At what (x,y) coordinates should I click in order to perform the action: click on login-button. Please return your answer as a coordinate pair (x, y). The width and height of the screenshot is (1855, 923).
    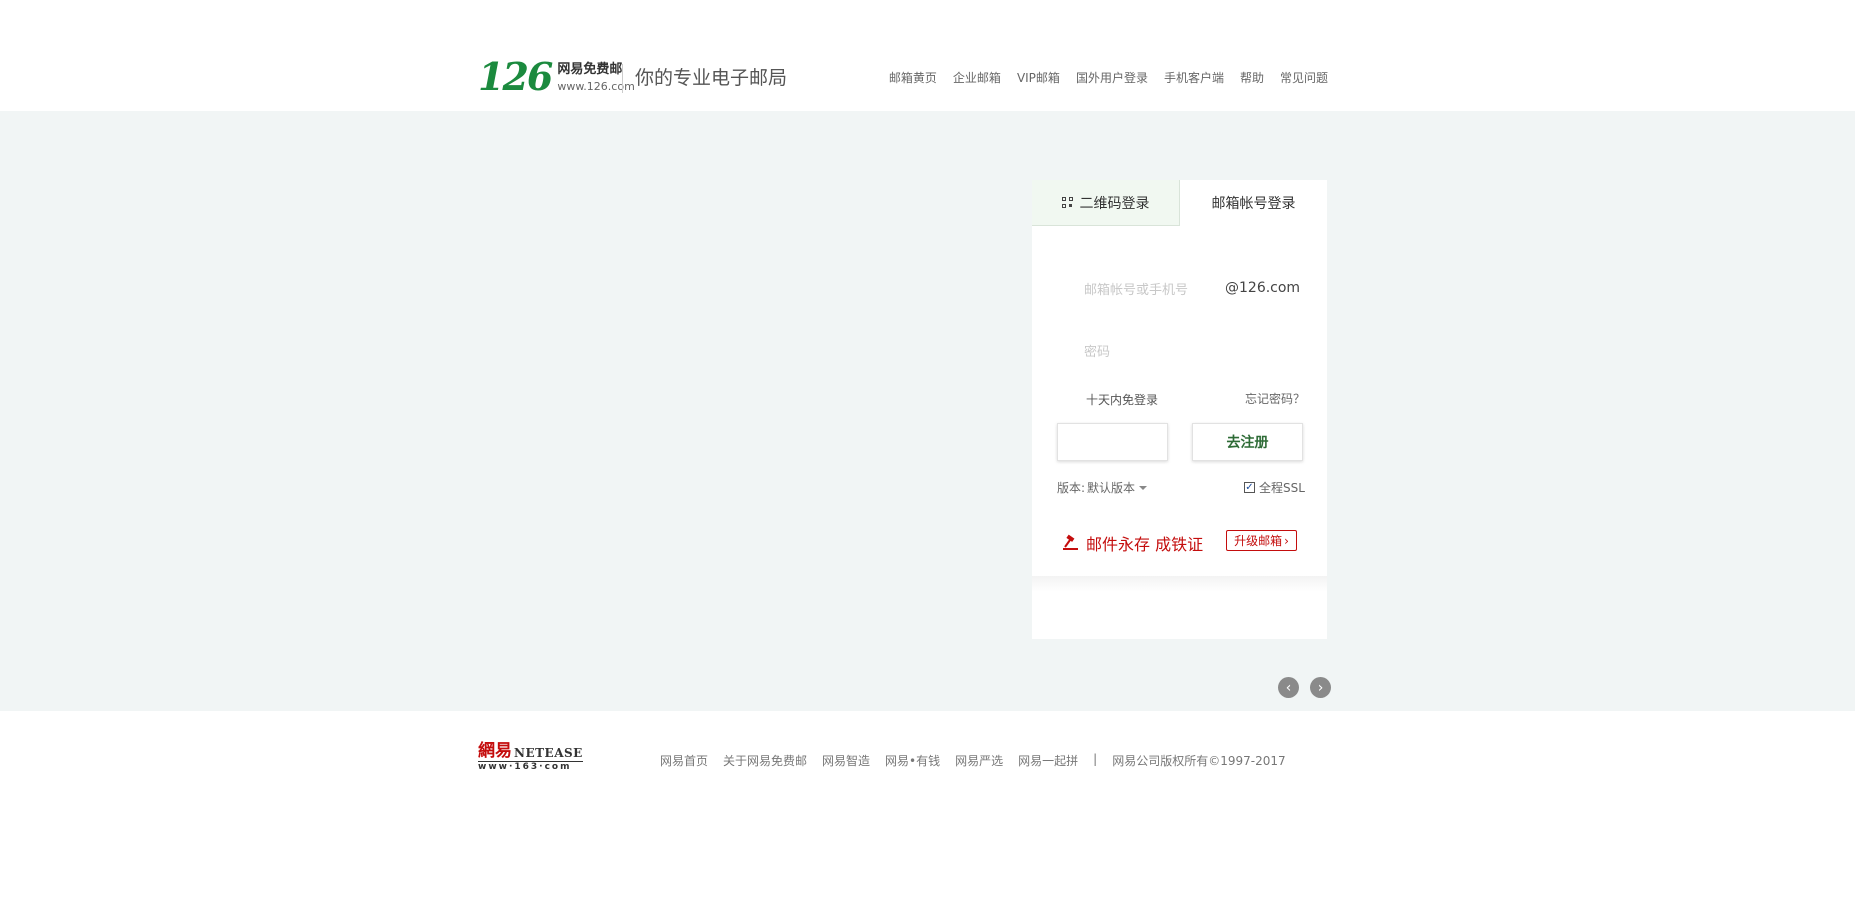
    Looking at the image, I should click on (1112, 442).